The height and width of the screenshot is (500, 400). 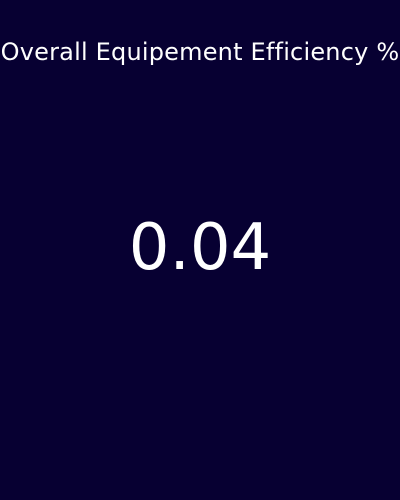 I want to click on kpi-value: 0.04, so click(x=200, y=248).